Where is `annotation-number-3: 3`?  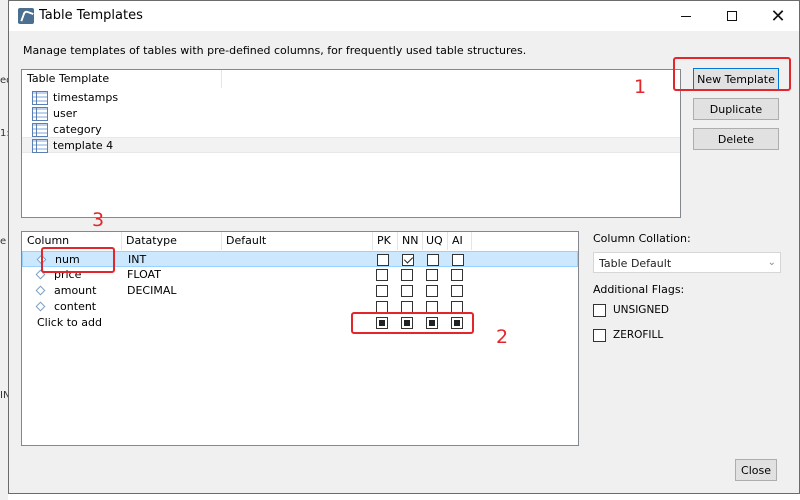 annotation-number-3: 3 is located at coordinates (98, 220).